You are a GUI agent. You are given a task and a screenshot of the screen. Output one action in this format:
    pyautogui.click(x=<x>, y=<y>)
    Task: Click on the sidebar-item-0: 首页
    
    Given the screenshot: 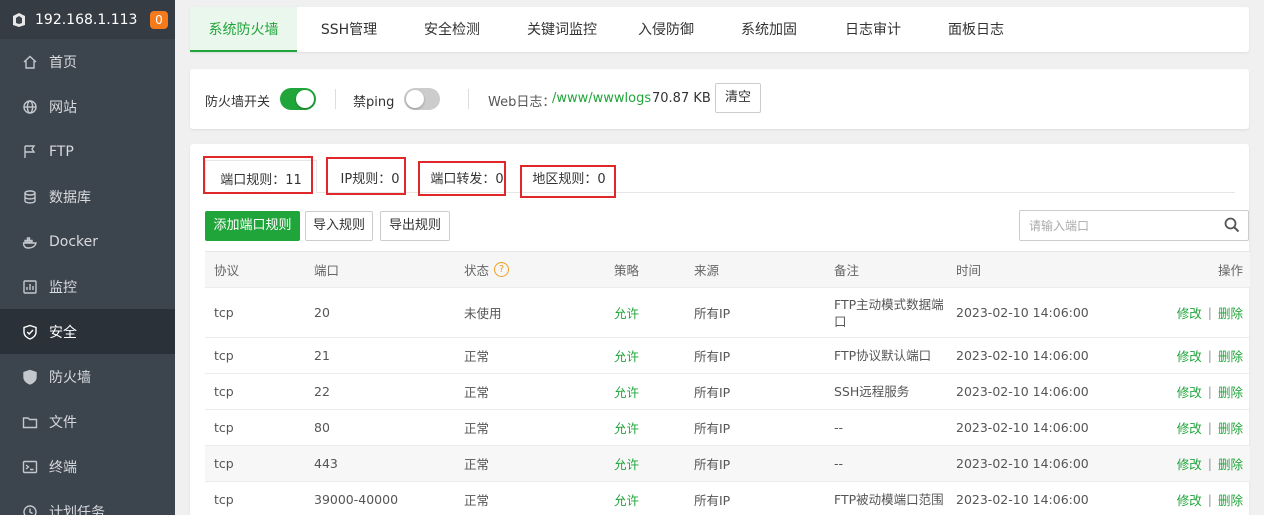 What is the action you would take?
    pyautogui.click(x=87, y=61)
    